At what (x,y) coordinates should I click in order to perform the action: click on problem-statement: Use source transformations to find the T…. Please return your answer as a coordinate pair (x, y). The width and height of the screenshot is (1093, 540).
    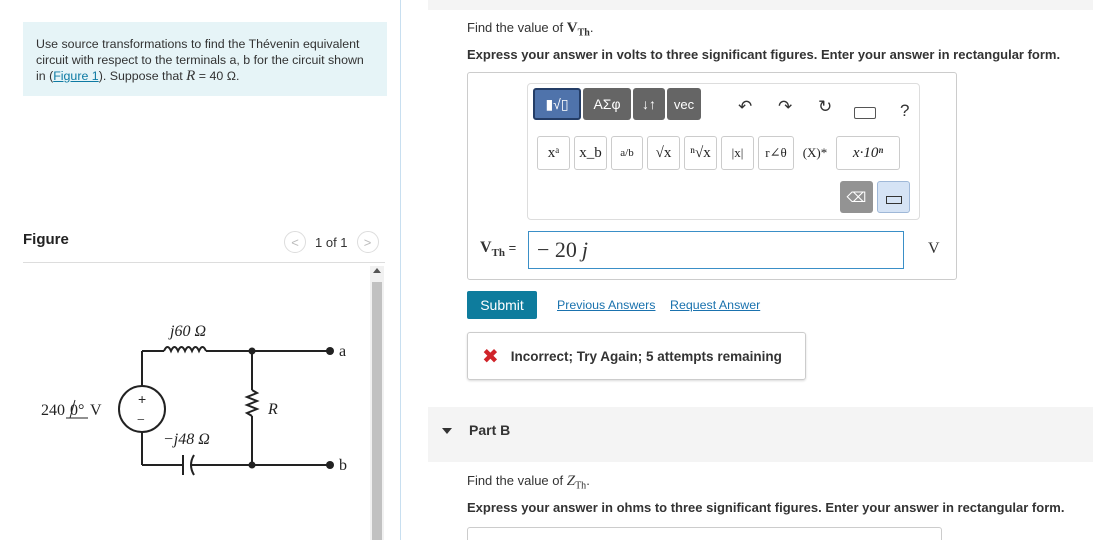
    Looking at the image, I should click on (205, 59).